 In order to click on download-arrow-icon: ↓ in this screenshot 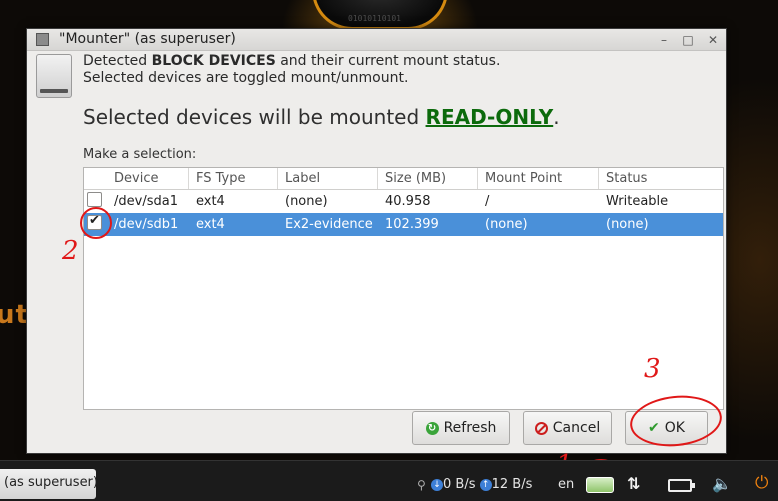, I will do `click(437, 484)`.